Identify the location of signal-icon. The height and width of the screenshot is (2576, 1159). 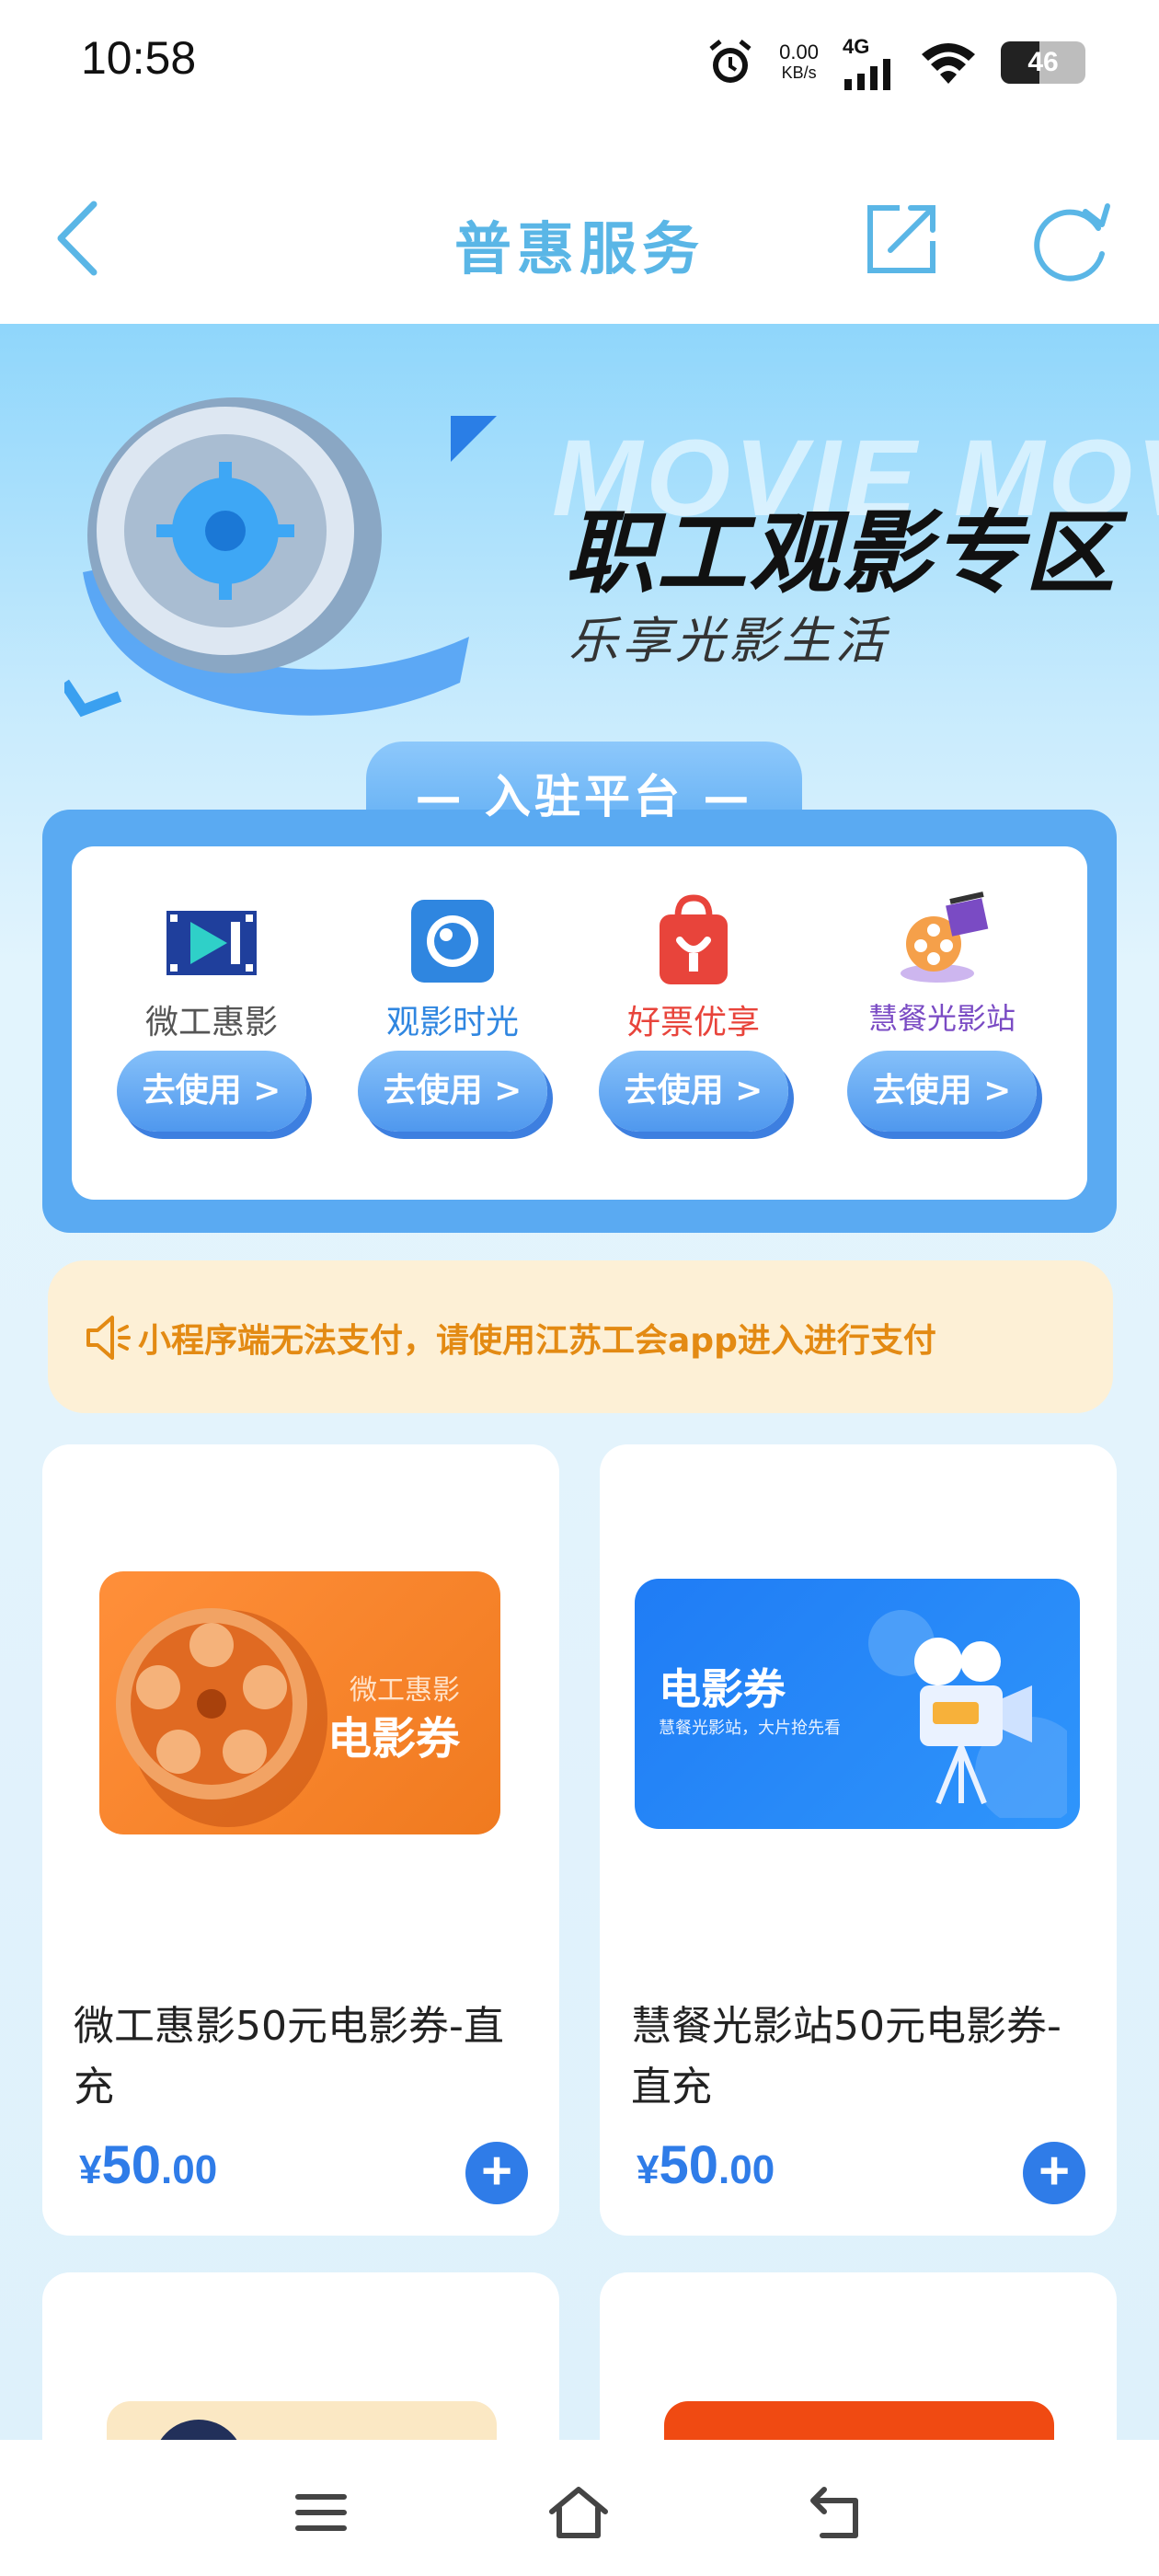
(867, 74).